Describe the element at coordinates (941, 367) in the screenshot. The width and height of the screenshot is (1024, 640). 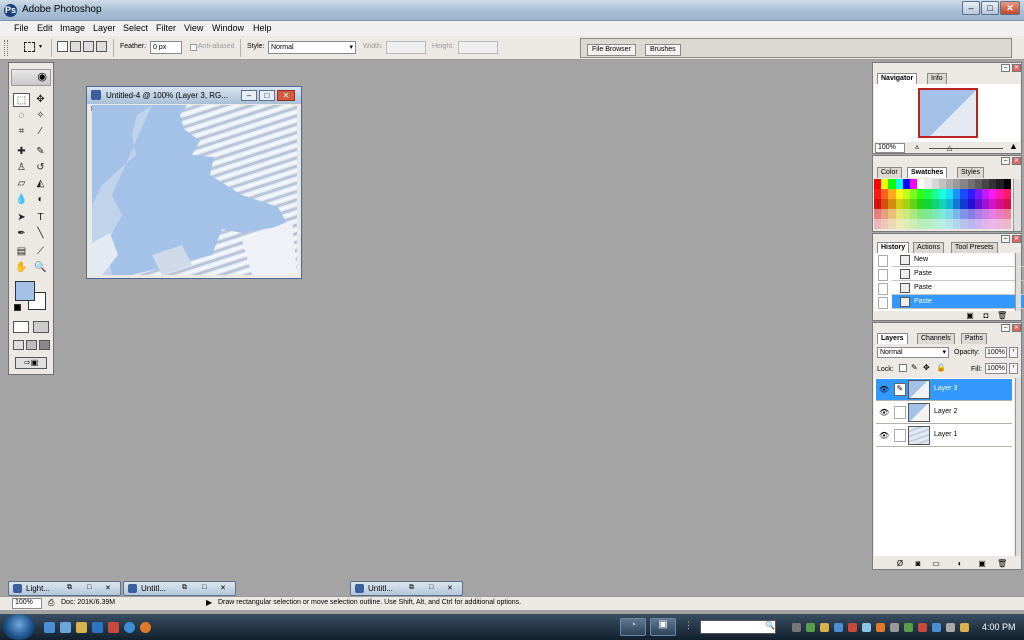
I see `lock-all-icon: 🔒` at that location.